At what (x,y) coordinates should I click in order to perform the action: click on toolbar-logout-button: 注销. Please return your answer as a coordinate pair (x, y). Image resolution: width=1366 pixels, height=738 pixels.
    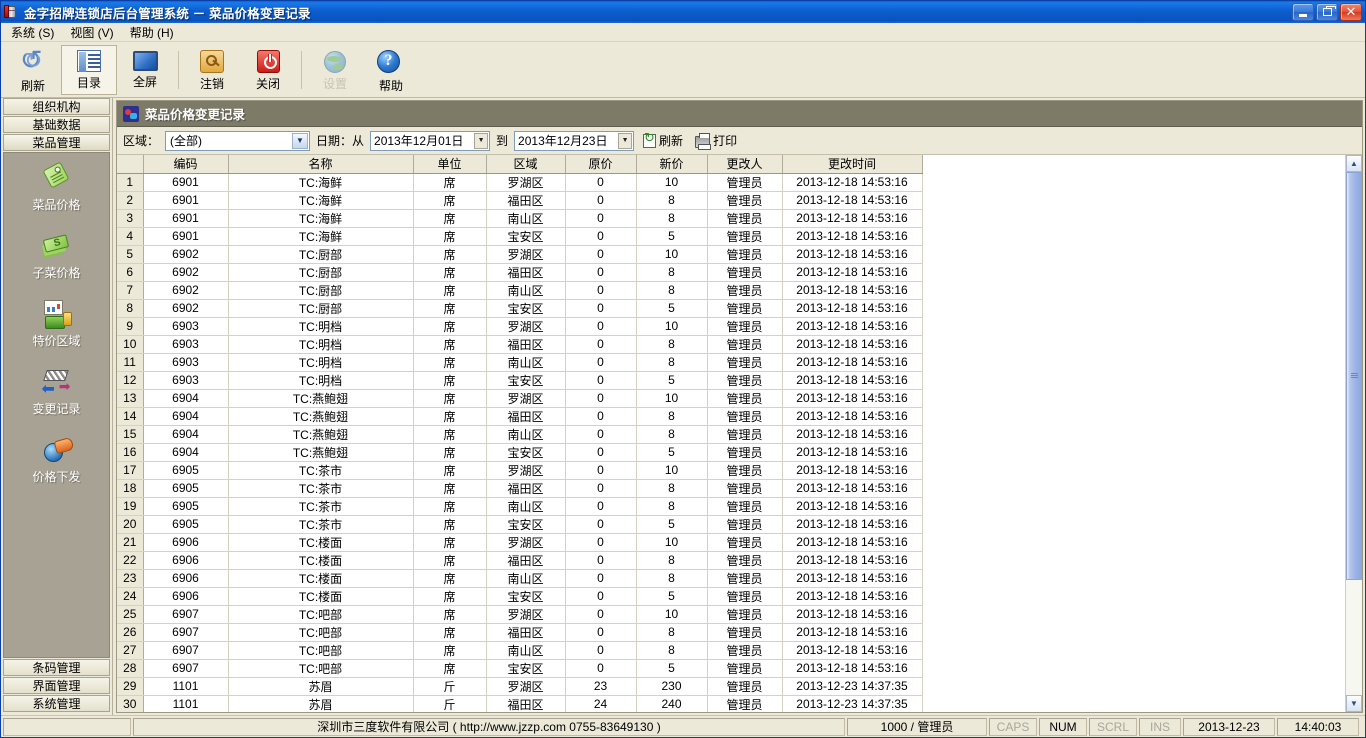
    Looking at the image, I should click on (212, 70).